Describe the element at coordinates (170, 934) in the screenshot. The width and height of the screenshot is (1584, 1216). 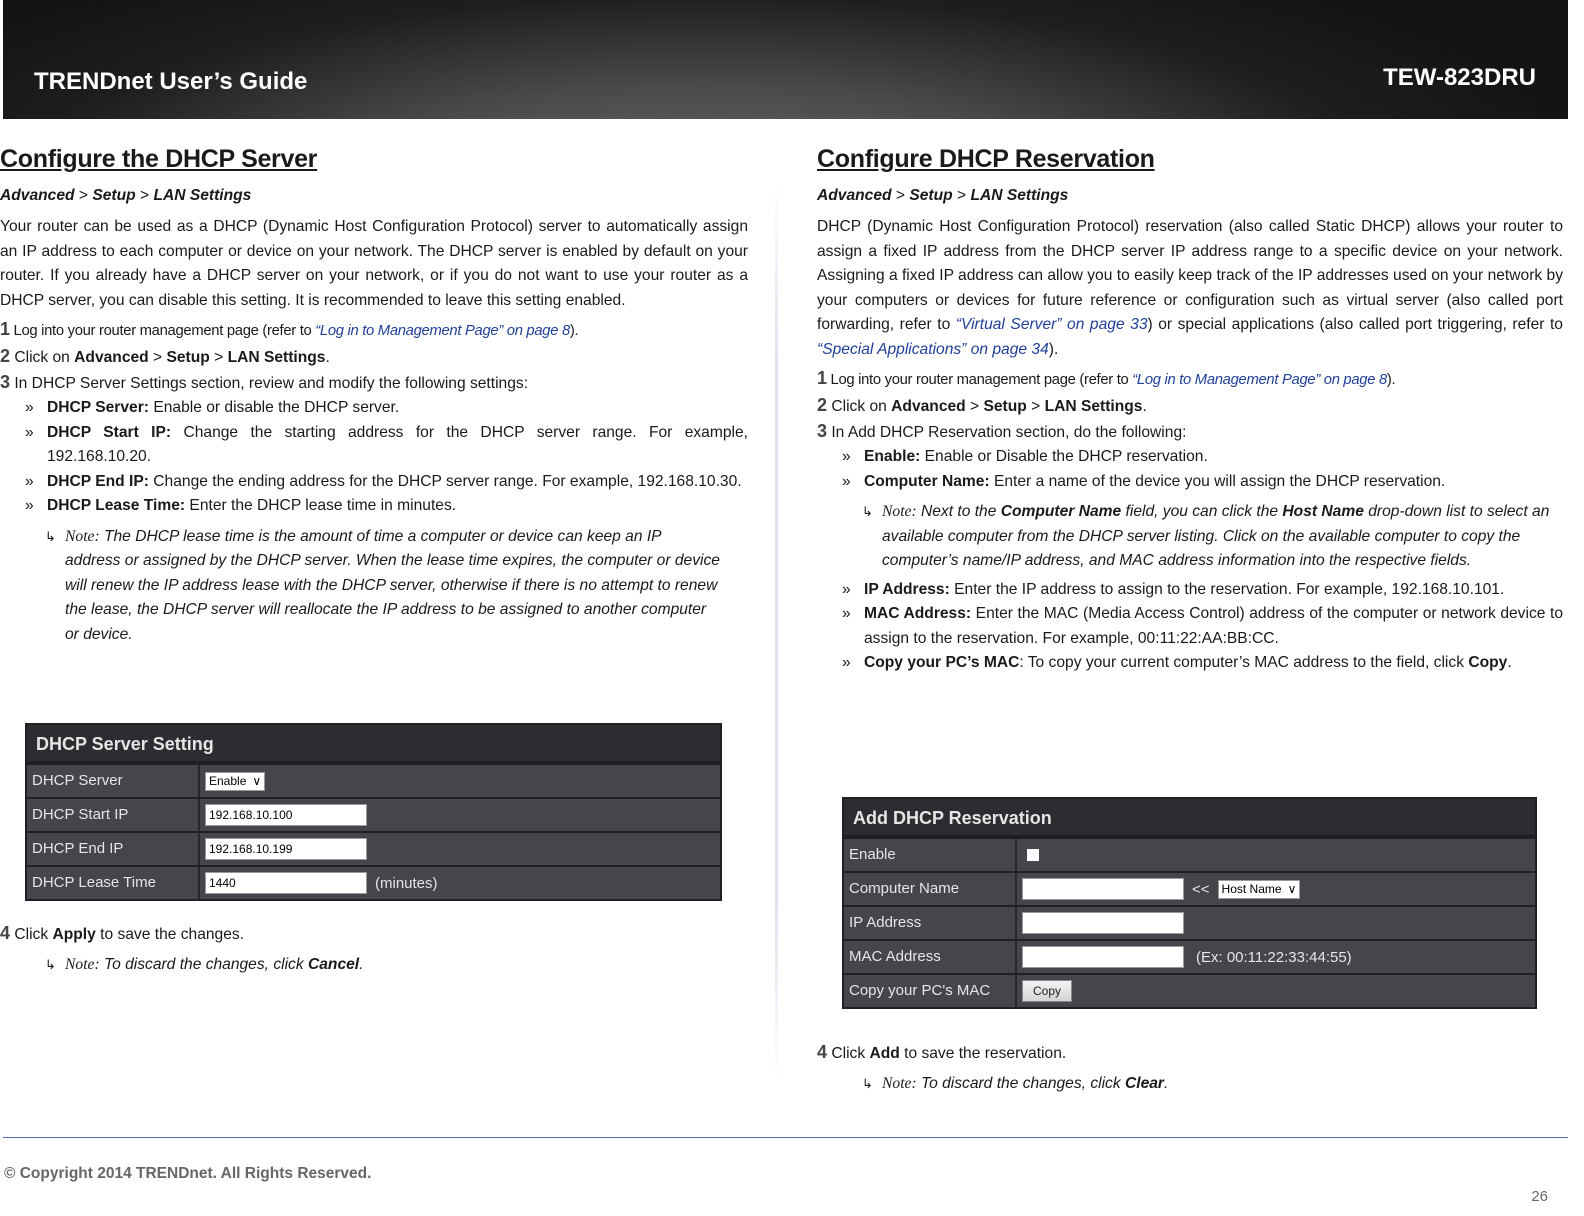
I see `step-text: to save the changes.` at that location.